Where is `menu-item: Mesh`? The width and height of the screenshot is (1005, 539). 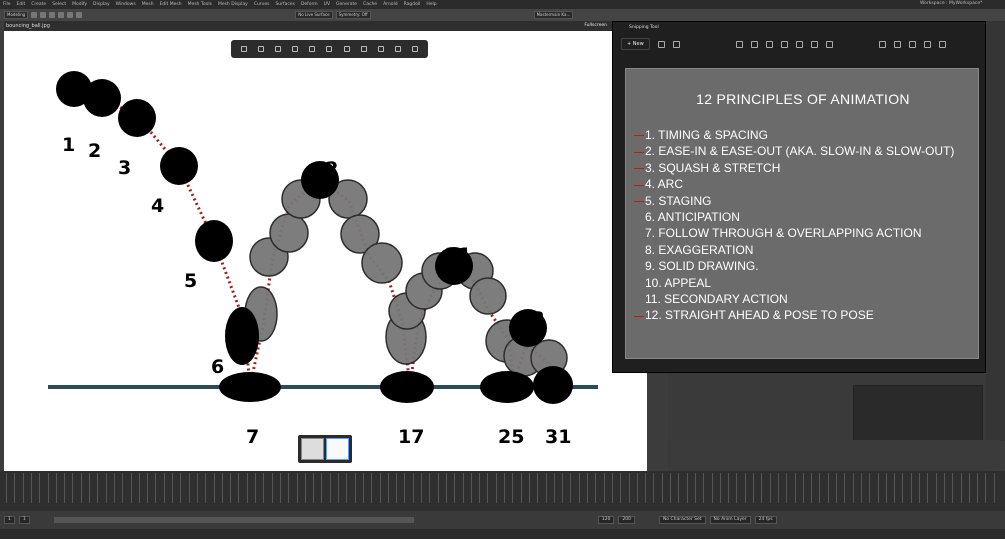 menu-item: Mesh is located at coordinates (148, 4).